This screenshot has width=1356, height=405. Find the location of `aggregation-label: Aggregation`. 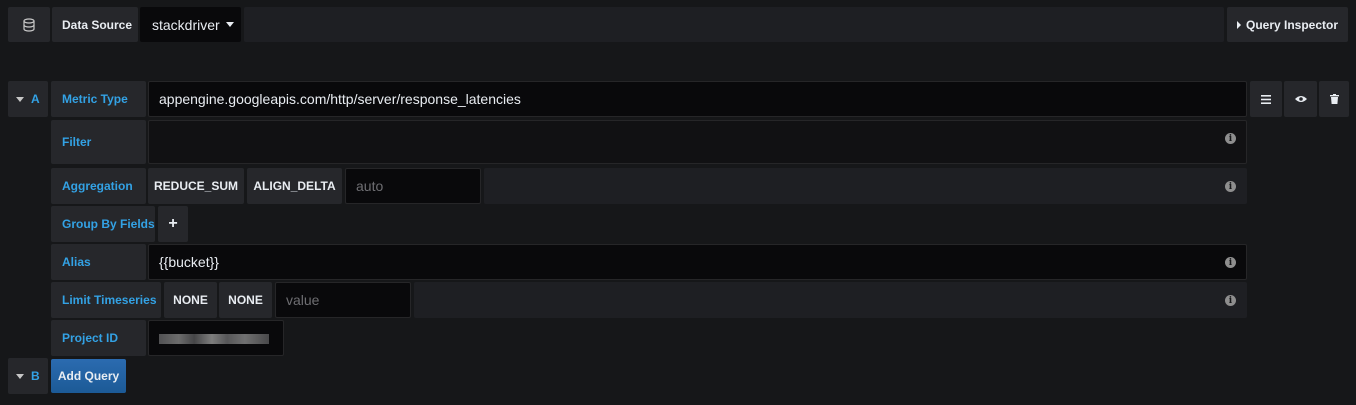

aggregation-label: Aggregation is located at coordinates (97, 186).